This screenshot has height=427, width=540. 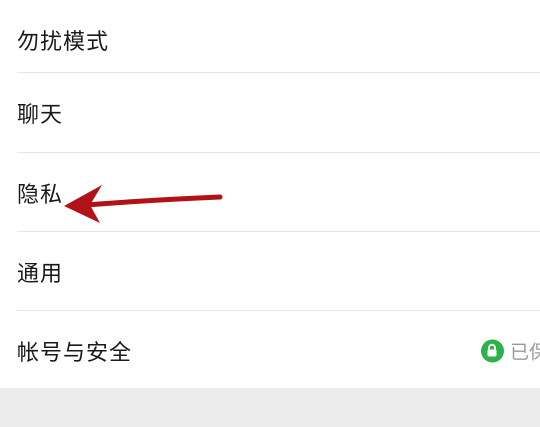 I want to click on settings-item-label: 隐私, so click(x=40, y=195).